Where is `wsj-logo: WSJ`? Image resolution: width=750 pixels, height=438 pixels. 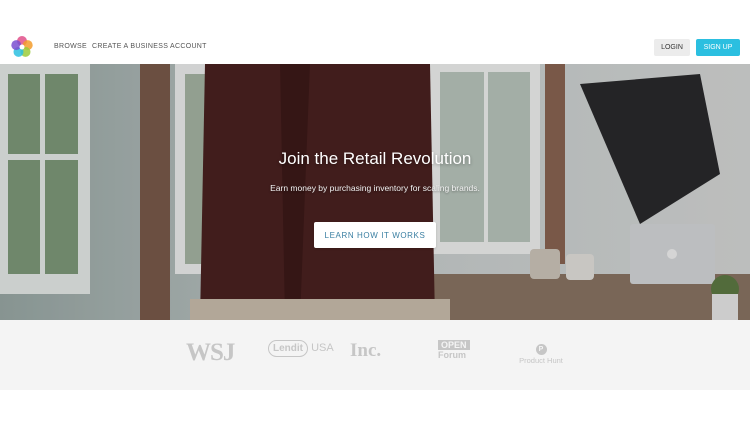
wsj-logo: WSJ is located at coordinates (210, 352).